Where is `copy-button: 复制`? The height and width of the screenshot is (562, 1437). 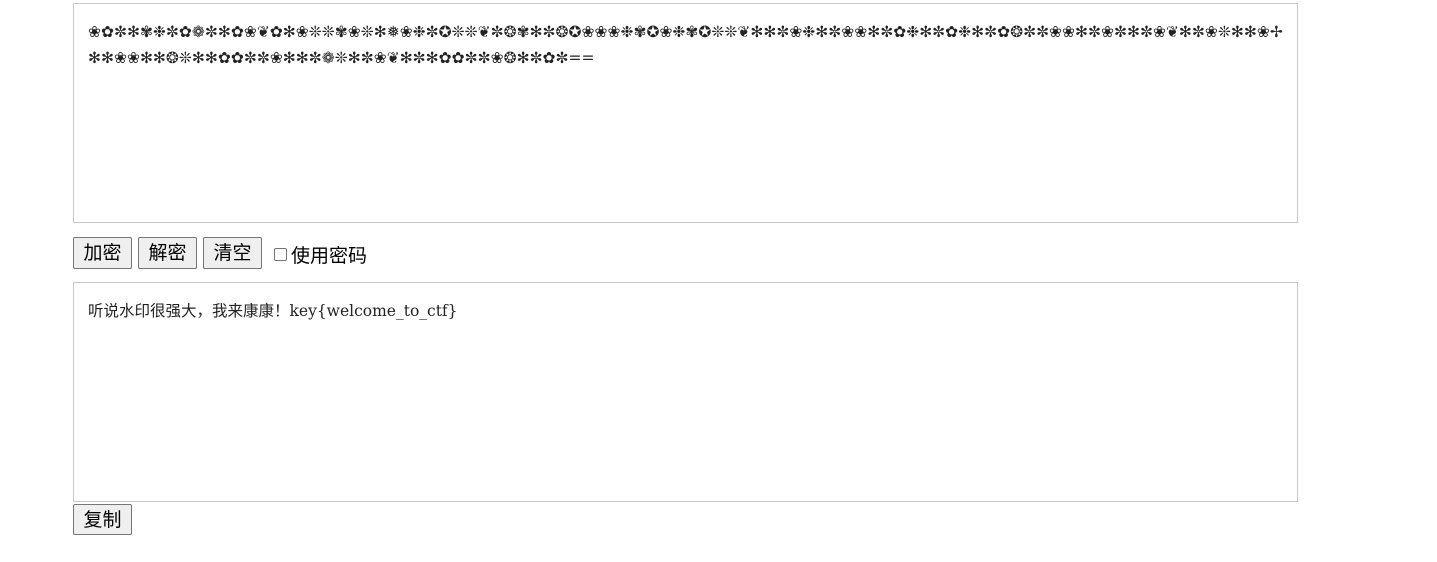 copy-button: 复制 is located at coordinates (102, 519).